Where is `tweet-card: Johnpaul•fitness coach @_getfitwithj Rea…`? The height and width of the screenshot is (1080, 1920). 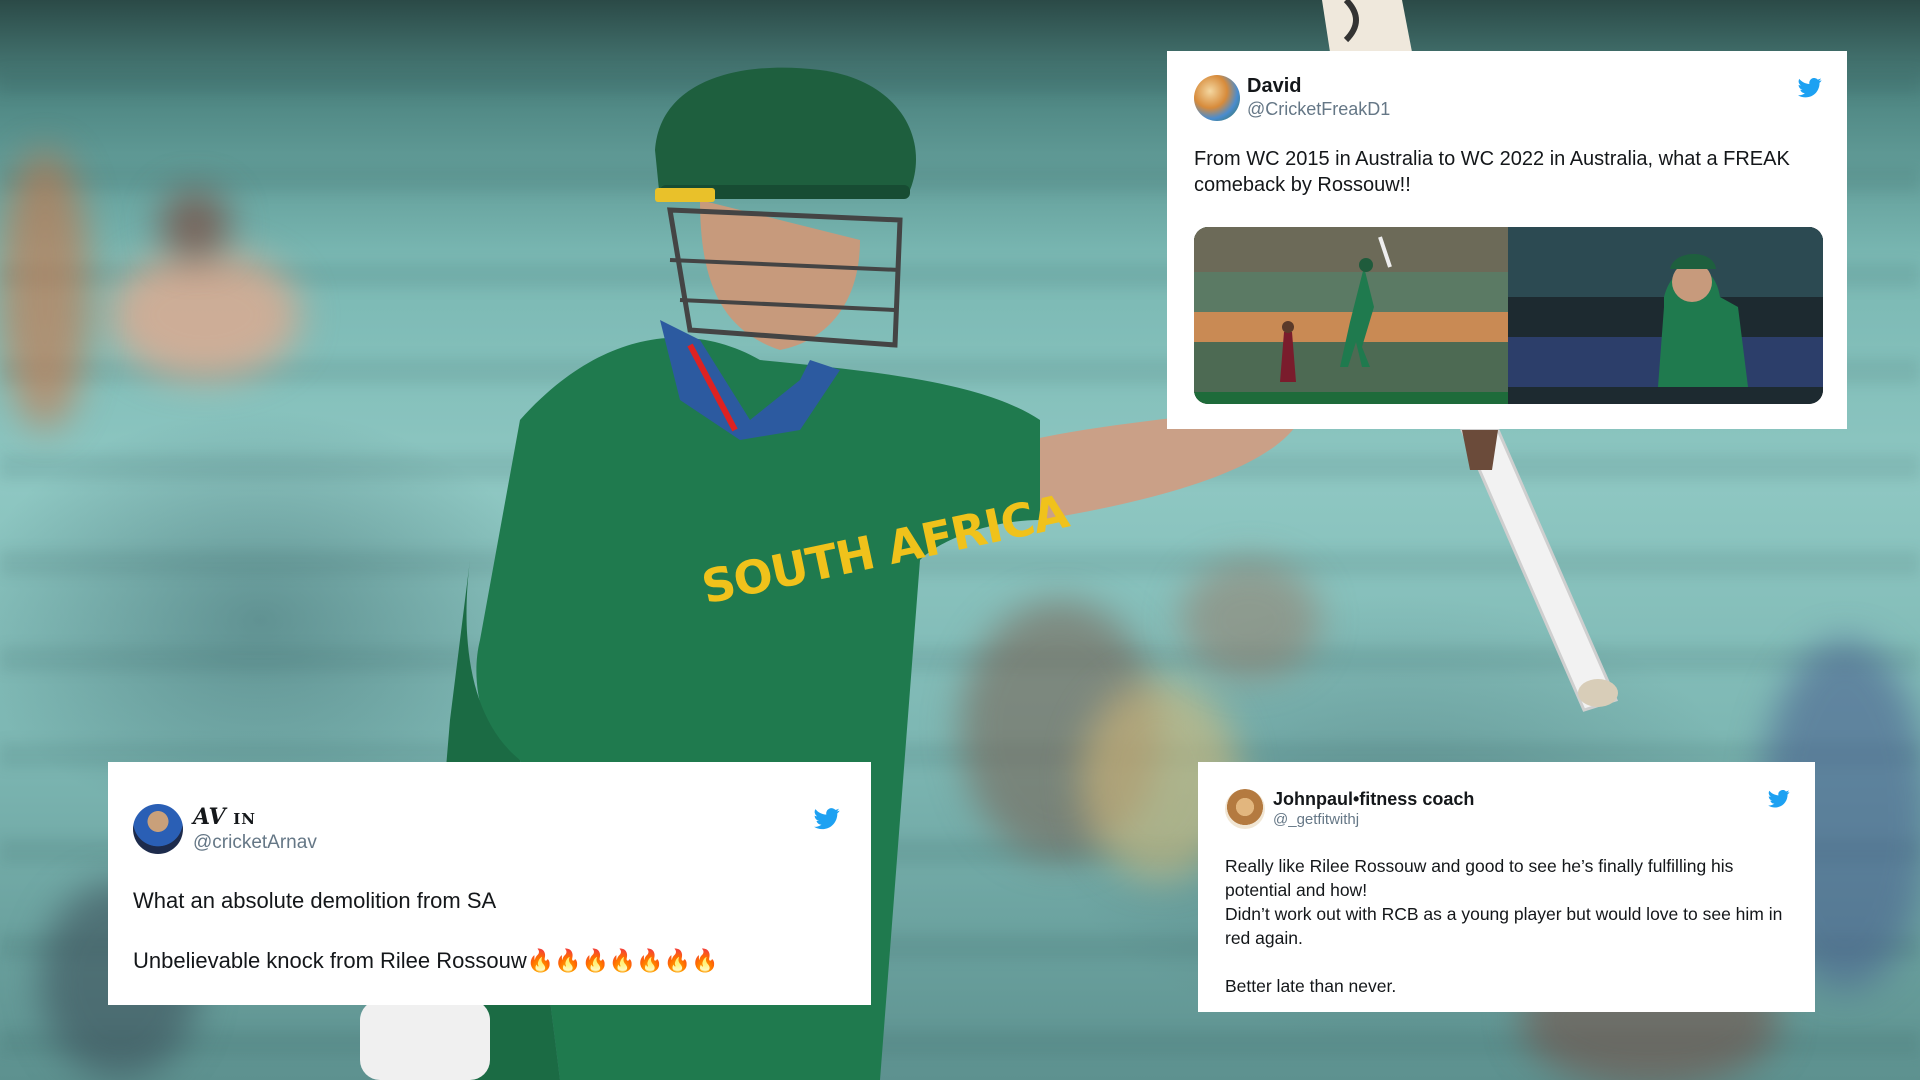 tweet-card: Johnpaul•fitness coach @_getfitwithj Rea… is located at coordinates (1506, 887).